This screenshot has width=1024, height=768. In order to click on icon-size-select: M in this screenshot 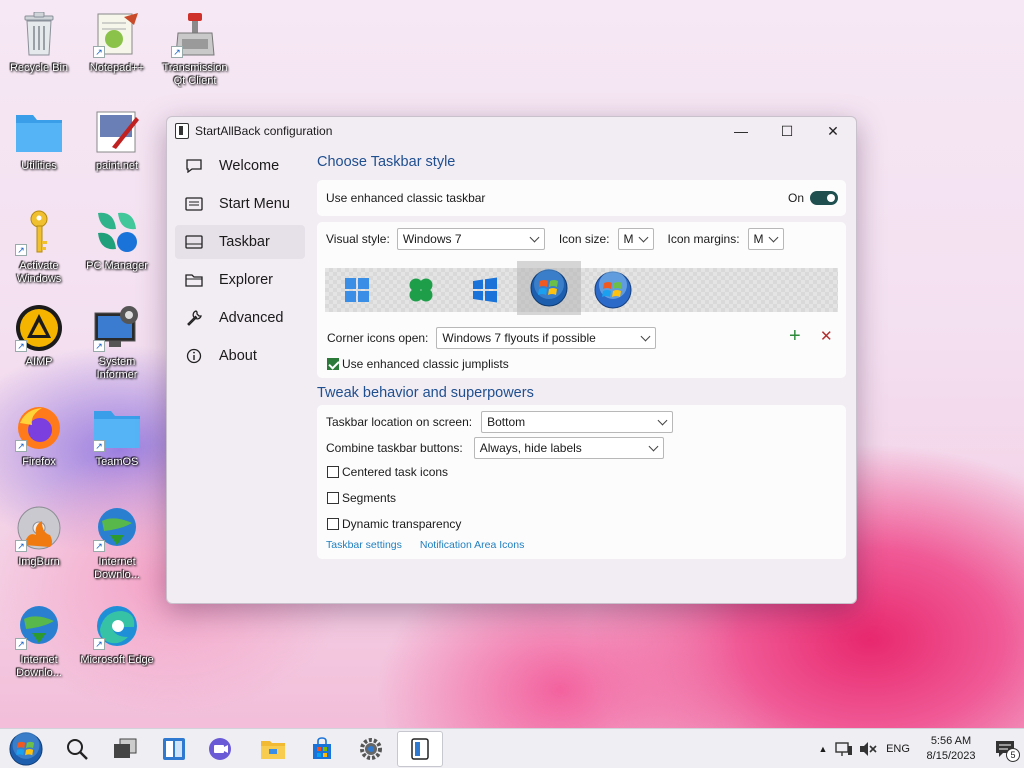, I will do `click(635, 239)`.